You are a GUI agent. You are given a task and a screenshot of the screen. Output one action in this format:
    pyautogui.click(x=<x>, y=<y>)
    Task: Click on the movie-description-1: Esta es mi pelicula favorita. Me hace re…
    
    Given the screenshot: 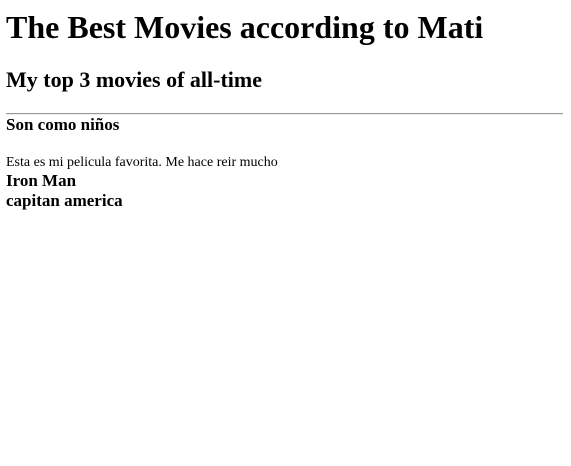 What is the action you would take?
    pyautogui.click(x=142, y=162)
    